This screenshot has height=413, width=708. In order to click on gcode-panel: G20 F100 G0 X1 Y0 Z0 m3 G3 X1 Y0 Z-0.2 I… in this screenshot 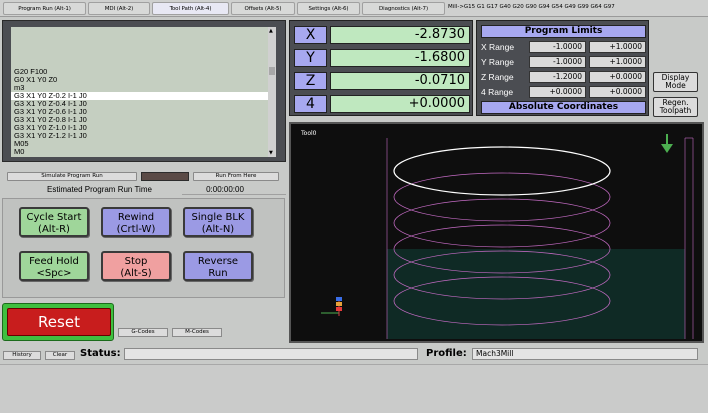, I will do `click(144, 91)`.